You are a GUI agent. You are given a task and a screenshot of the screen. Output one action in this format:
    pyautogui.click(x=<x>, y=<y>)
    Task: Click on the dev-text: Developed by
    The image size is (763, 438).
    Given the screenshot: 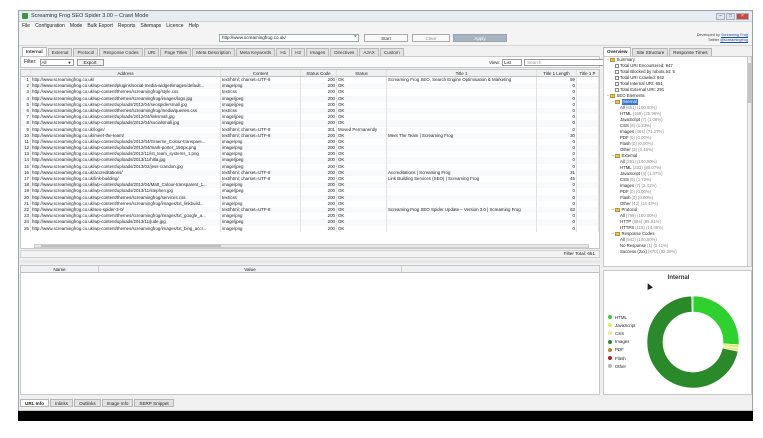 What is the action you would take?
    pyautogui.click(x=708, y=35)
    